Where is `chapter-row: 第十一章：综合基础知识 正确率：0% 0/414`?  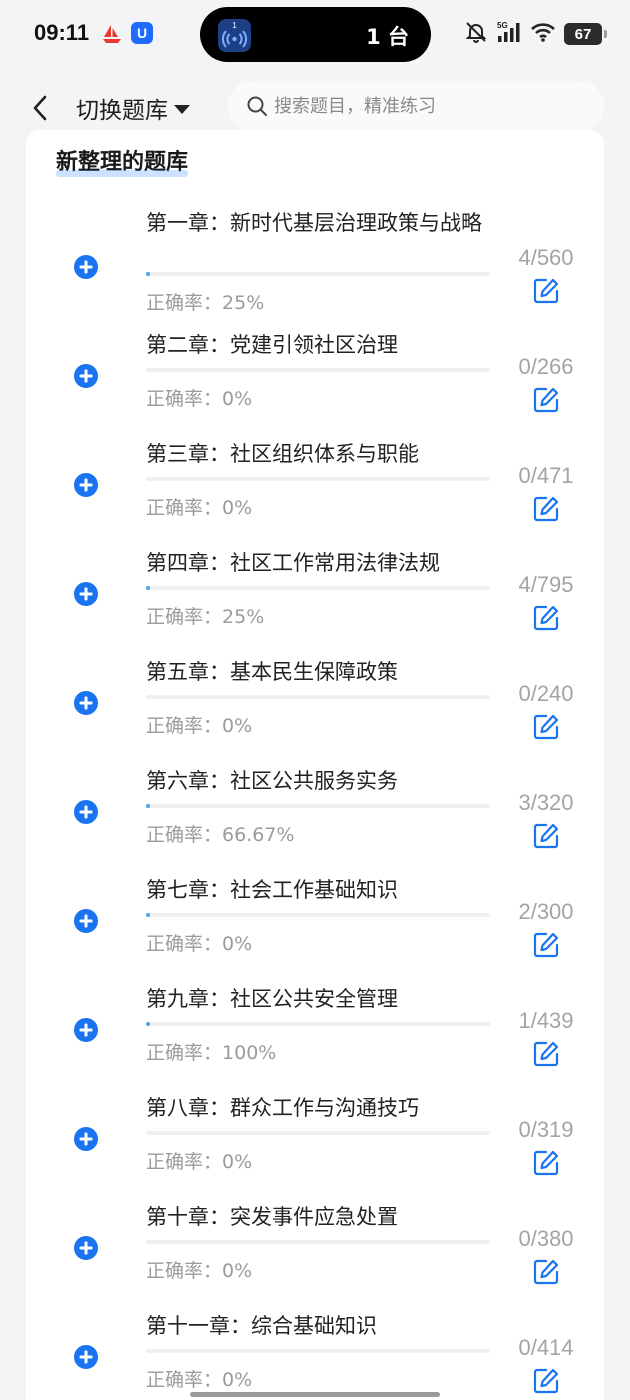 chapter-row: 第十一章：综合基础知识 正确率：0% 0/414 is located at coordinates (315, 1356).